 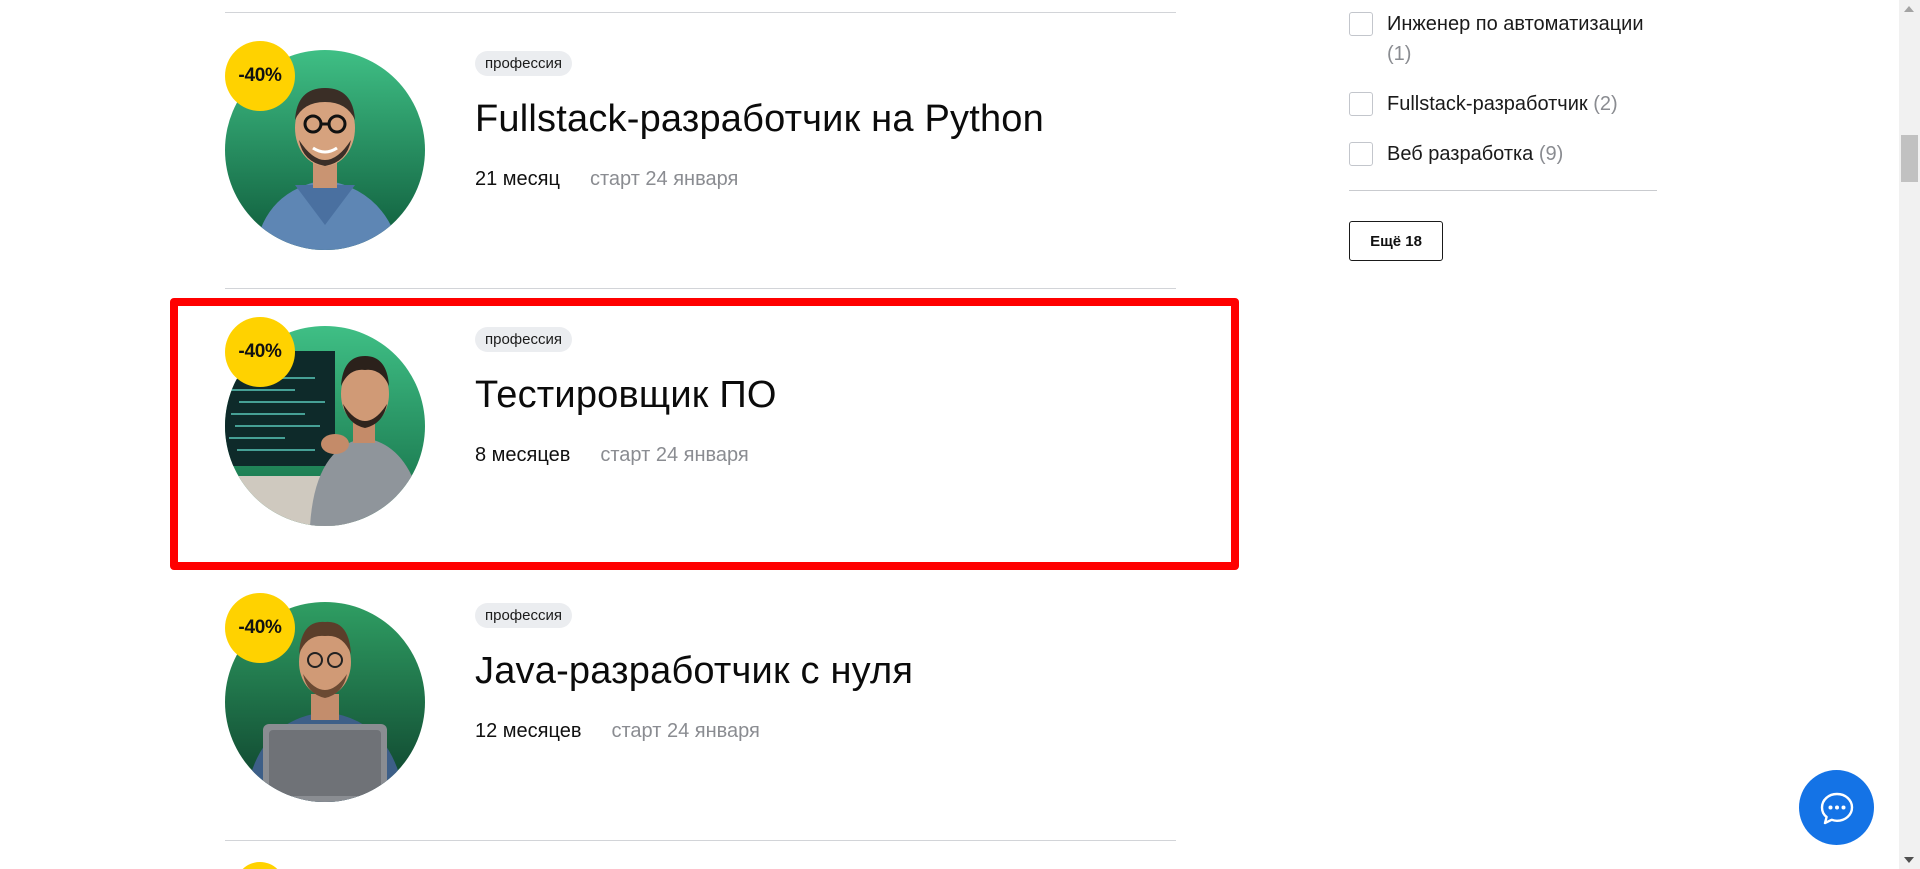 What do you see at coordinates (1537, 39) in the screenshot?
I see `filter-label: Инженер по автоматизации (1)` at bounding box center [1537, 39].